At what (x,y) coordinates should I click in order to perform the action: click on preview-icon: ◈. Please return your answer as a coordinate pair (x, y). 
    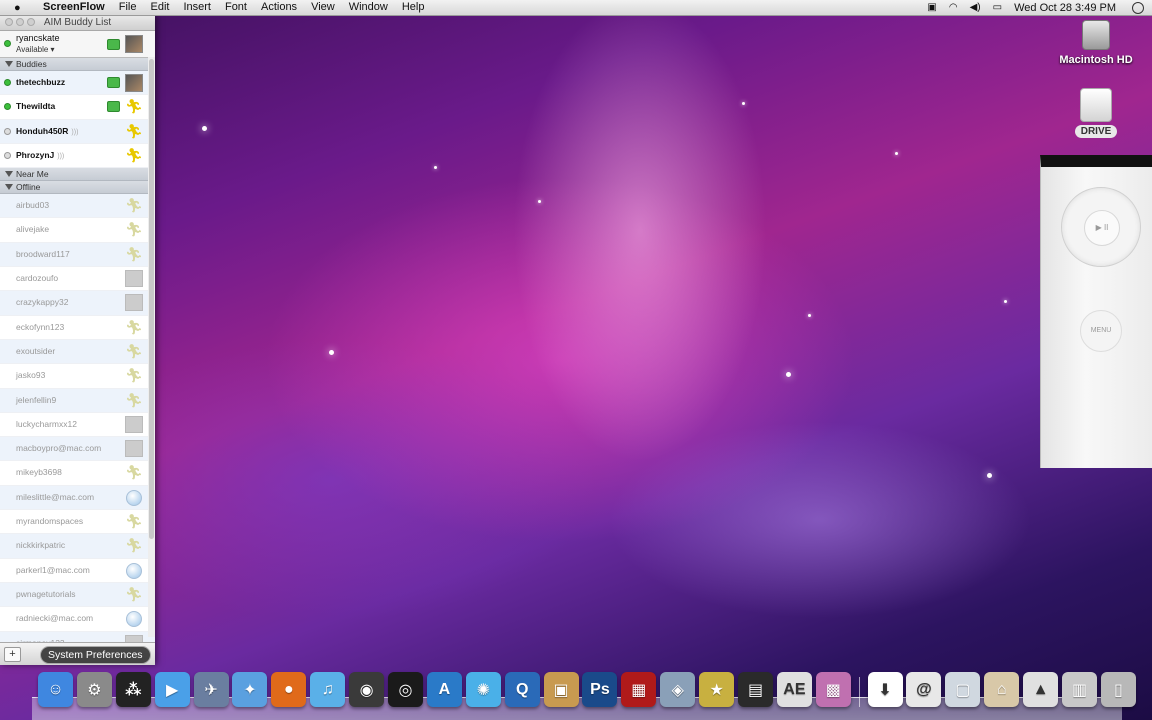
    Looking at the image, I should click on (678, 689).